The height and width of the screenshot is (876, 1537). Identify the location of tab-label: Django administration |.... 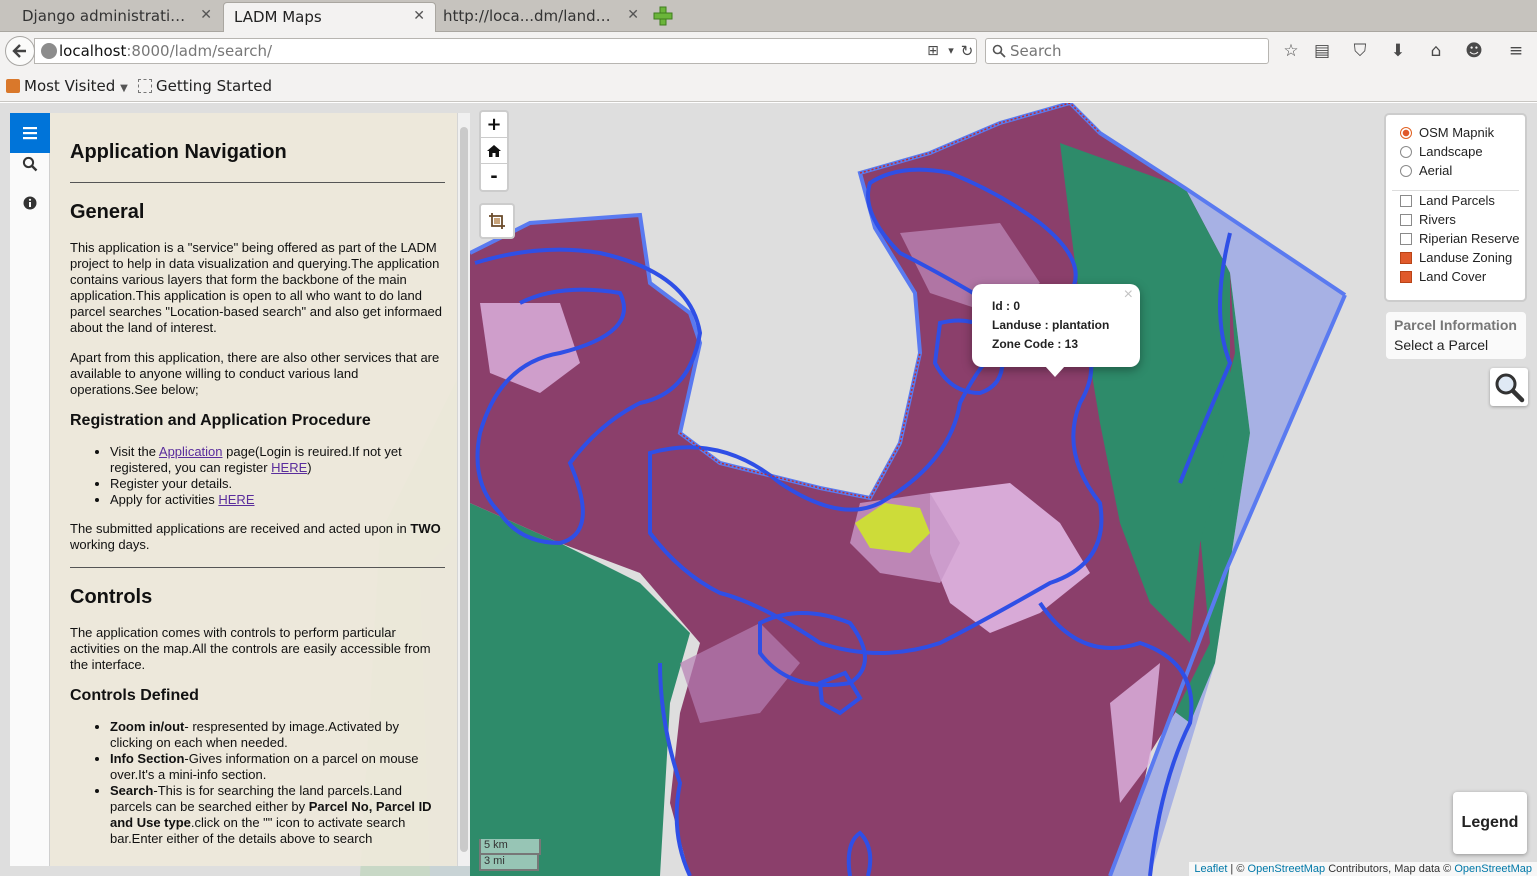
(107, 16).